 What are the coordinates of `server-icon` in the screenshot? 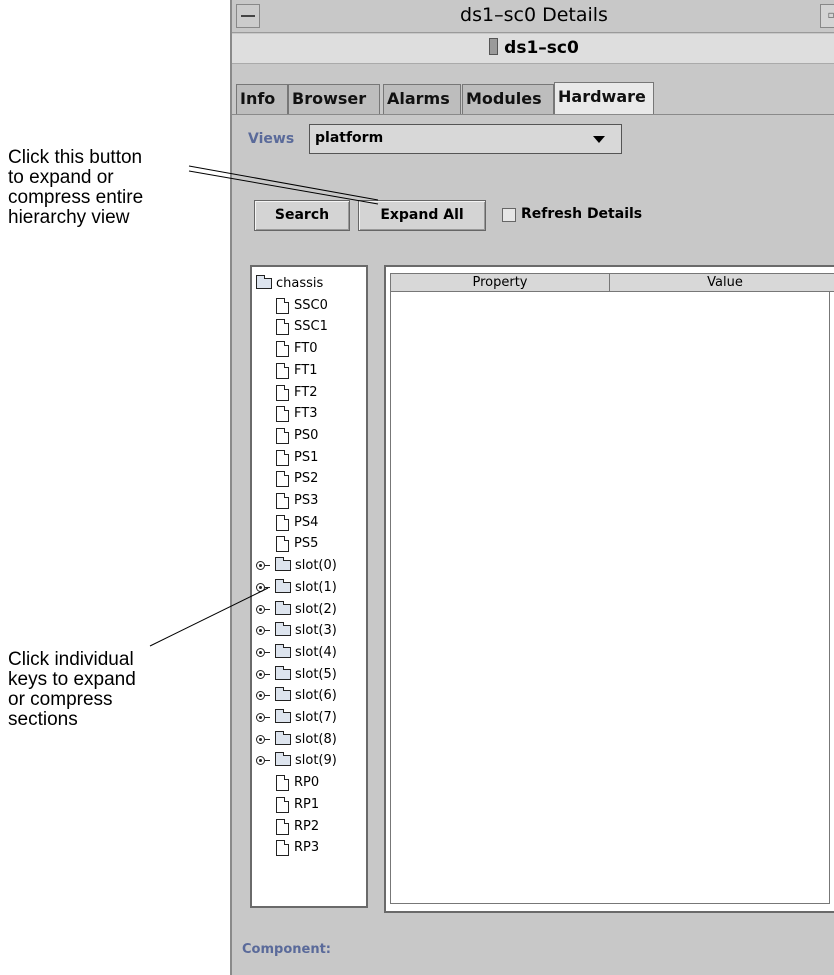 It's located at (494, 46).